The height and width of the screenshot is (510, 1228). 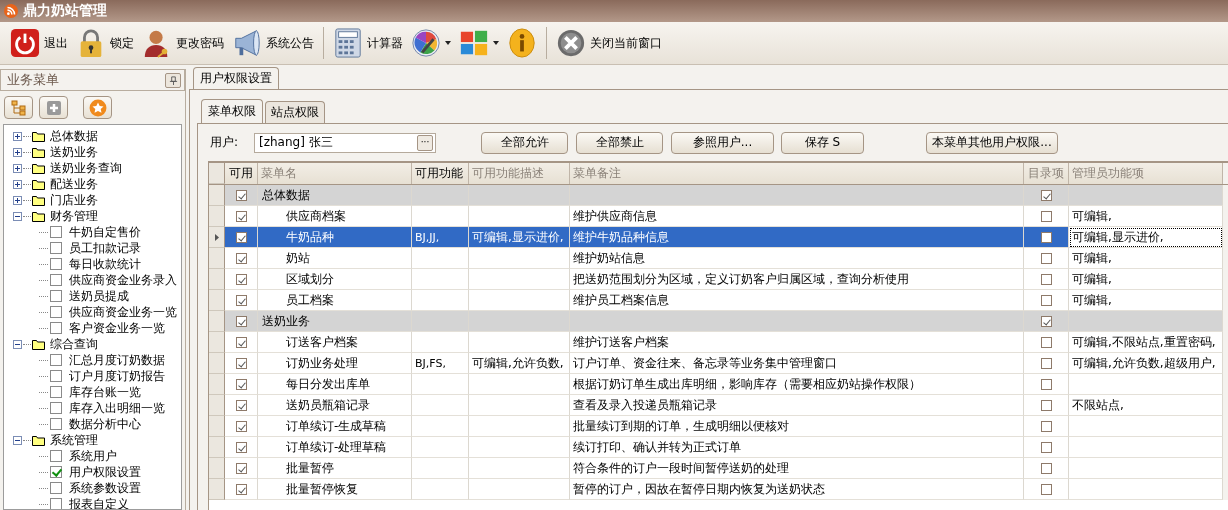 What do you see at coordinates (232, 111) in the screenshot?
I see `tab: 菜单权限` at bounding box center [232, 111].